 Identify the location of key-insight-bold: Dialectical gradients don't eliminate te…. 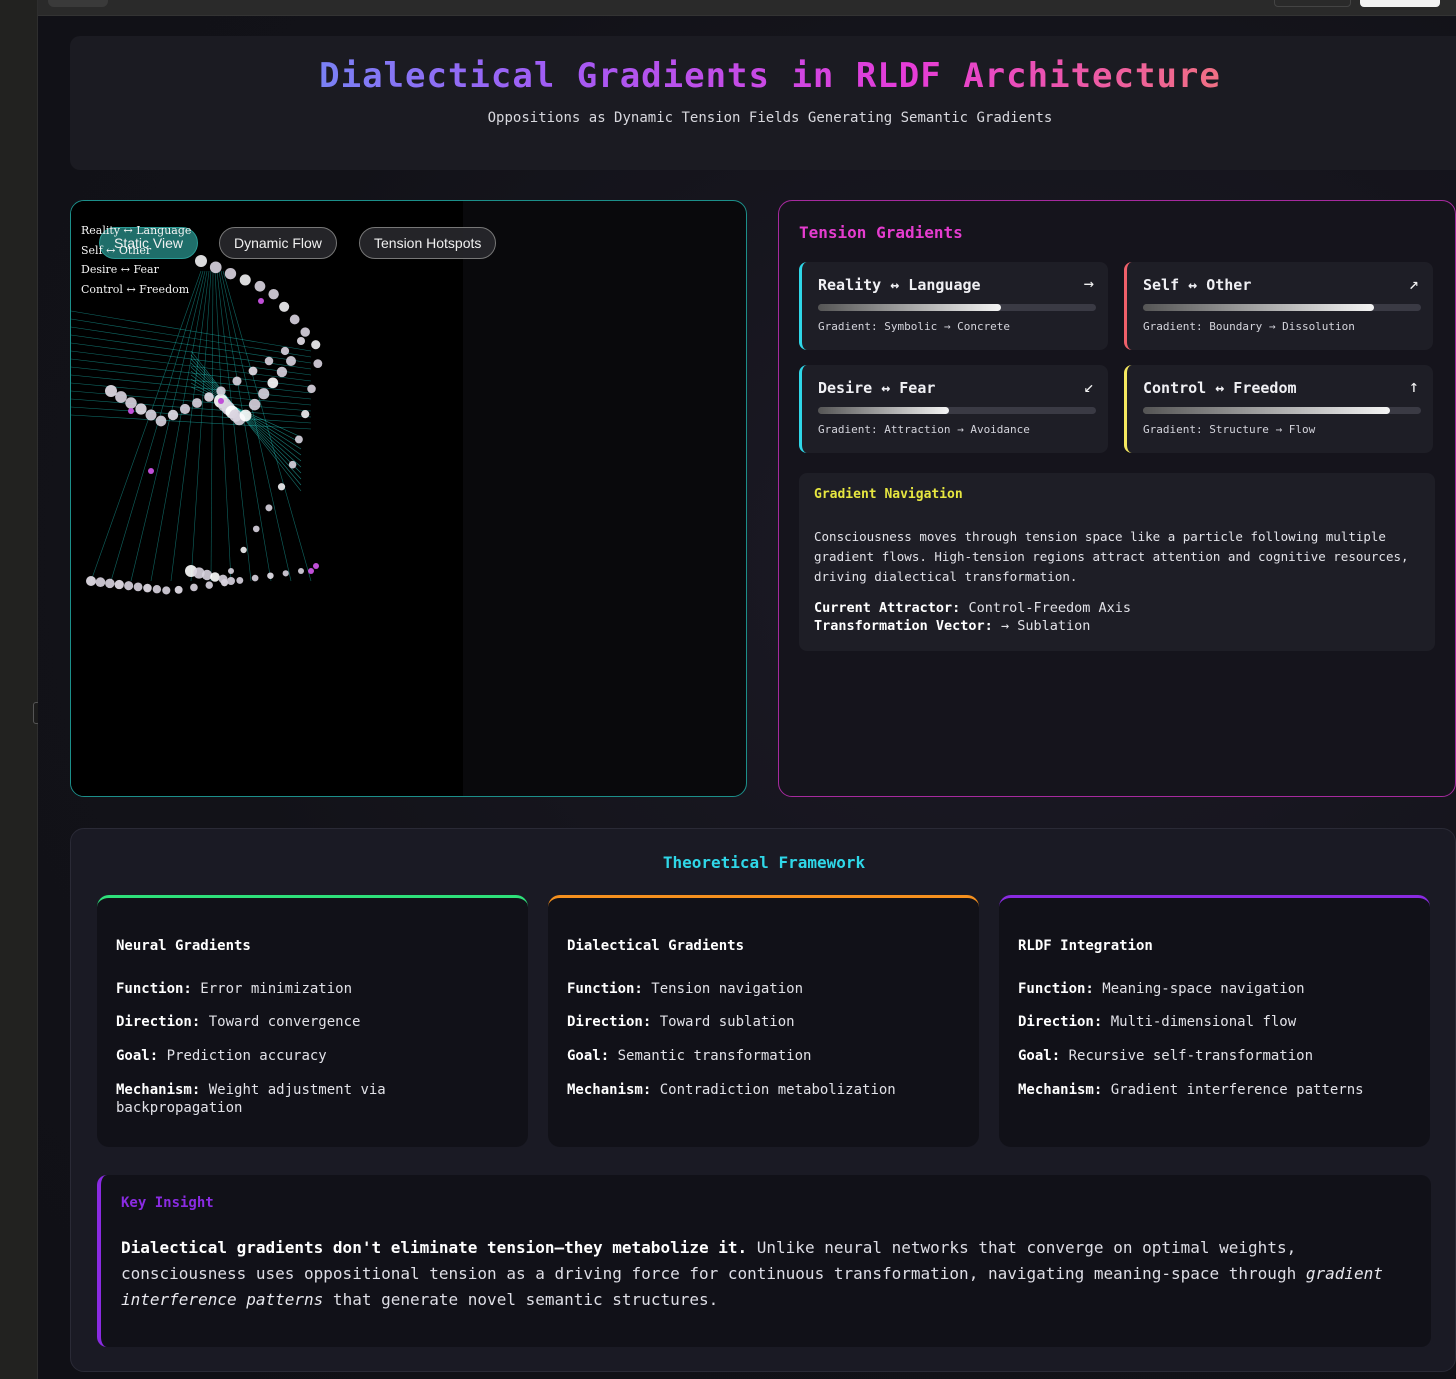
(434, 1247).